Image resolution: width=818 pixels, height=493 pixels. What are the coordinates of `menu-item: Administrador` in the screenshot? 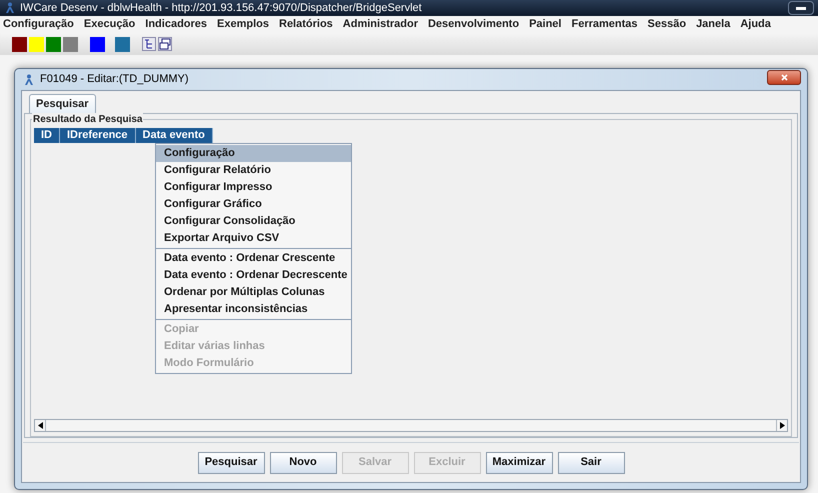 It's located at (380, 24).